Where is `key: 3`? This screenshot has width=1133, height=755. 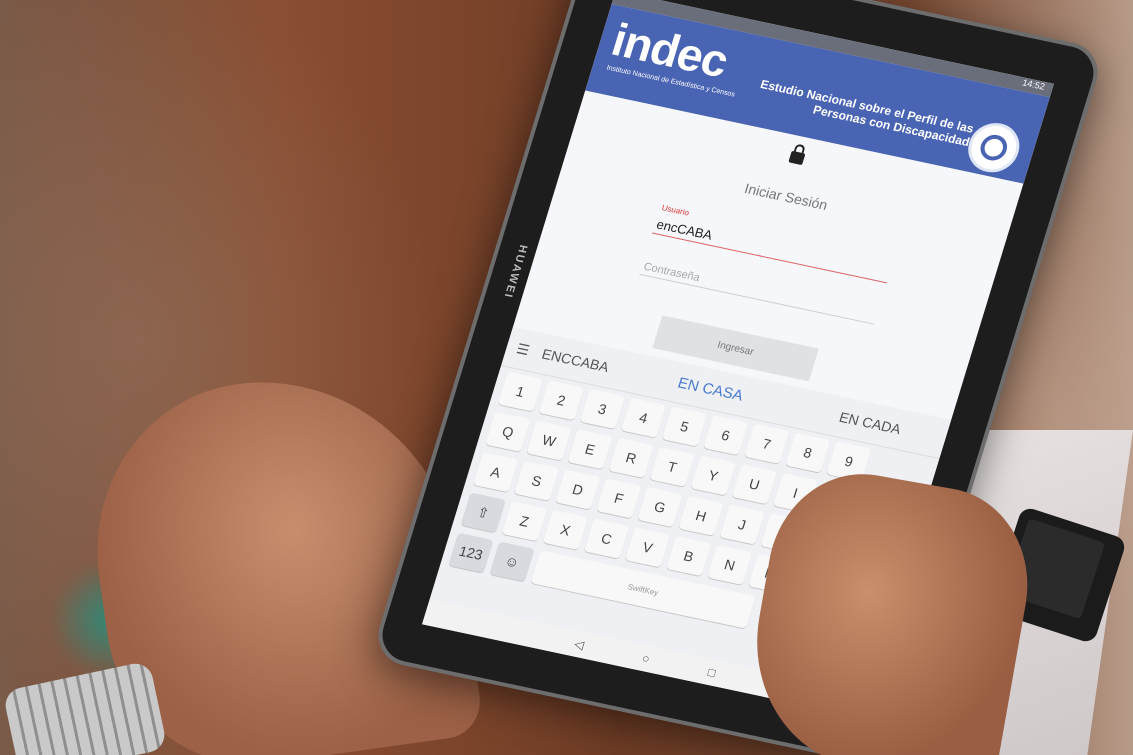 key: 3 is located at coordinates (602, 409).